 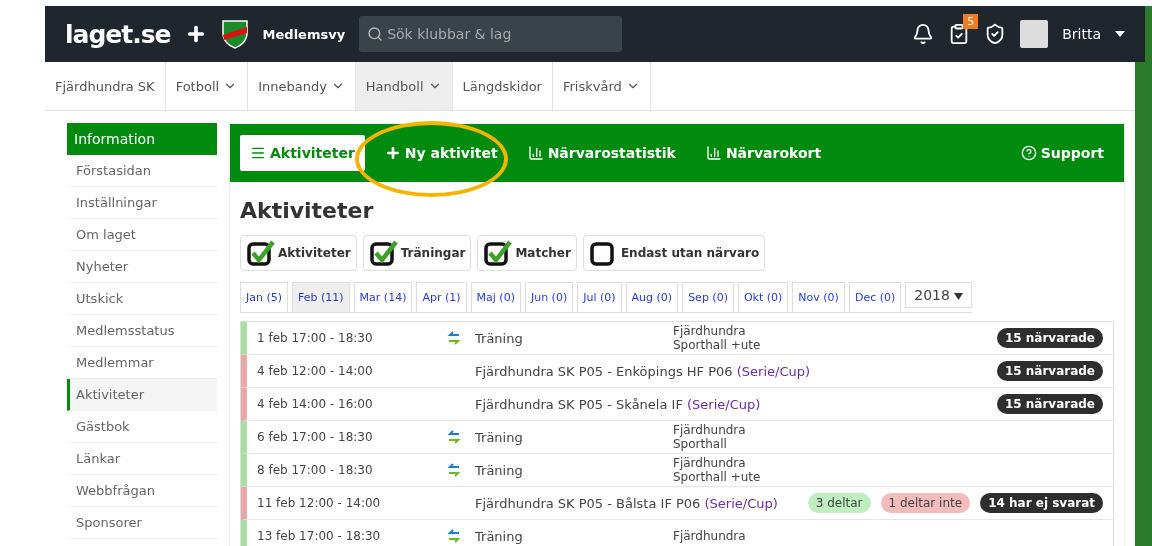 I want to click on user-name: Britta, so click(x=1081, y=34).